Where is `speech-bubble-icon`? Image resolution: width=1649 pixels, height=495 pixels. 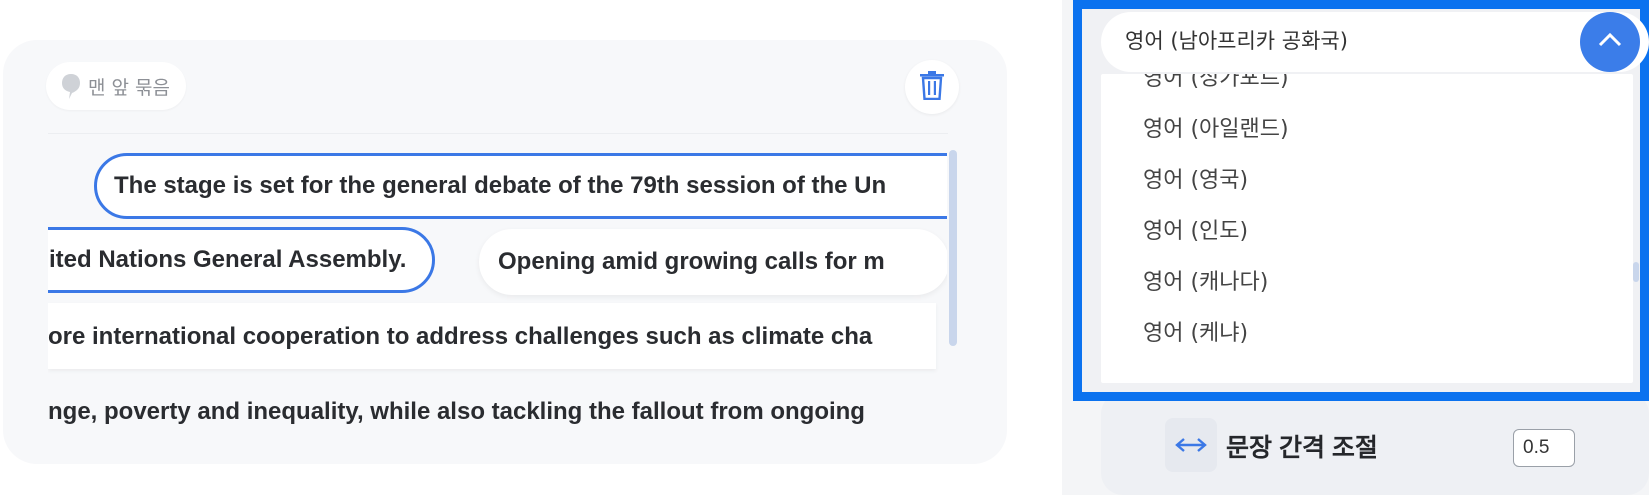 speech-bubble-icon is located at coordinates (71, 86).